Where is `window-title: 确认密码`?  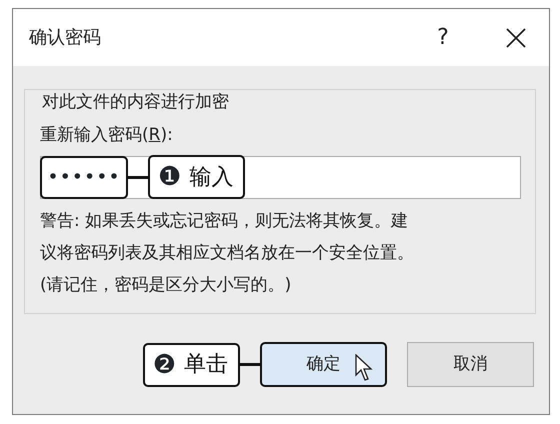
window-title: 确认密码 is located at coordinates (65, 38).